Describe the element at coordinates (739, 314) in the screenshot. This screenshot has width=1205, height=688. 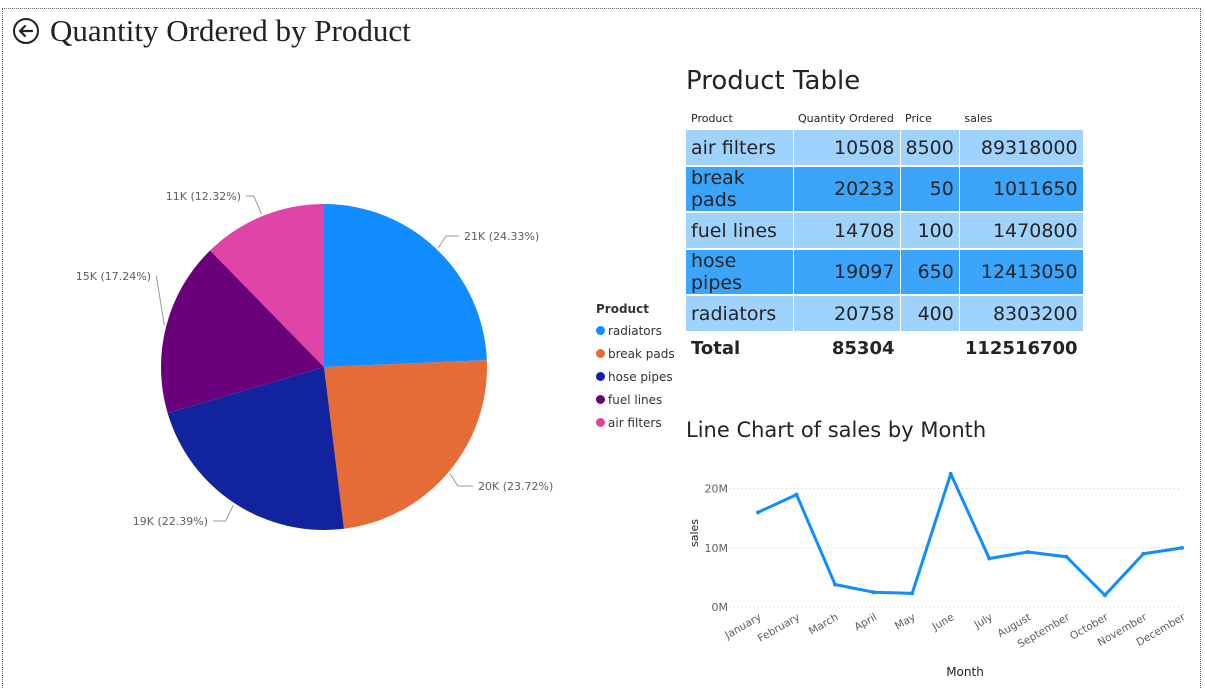
I see `cell-product: radiators` at that location.